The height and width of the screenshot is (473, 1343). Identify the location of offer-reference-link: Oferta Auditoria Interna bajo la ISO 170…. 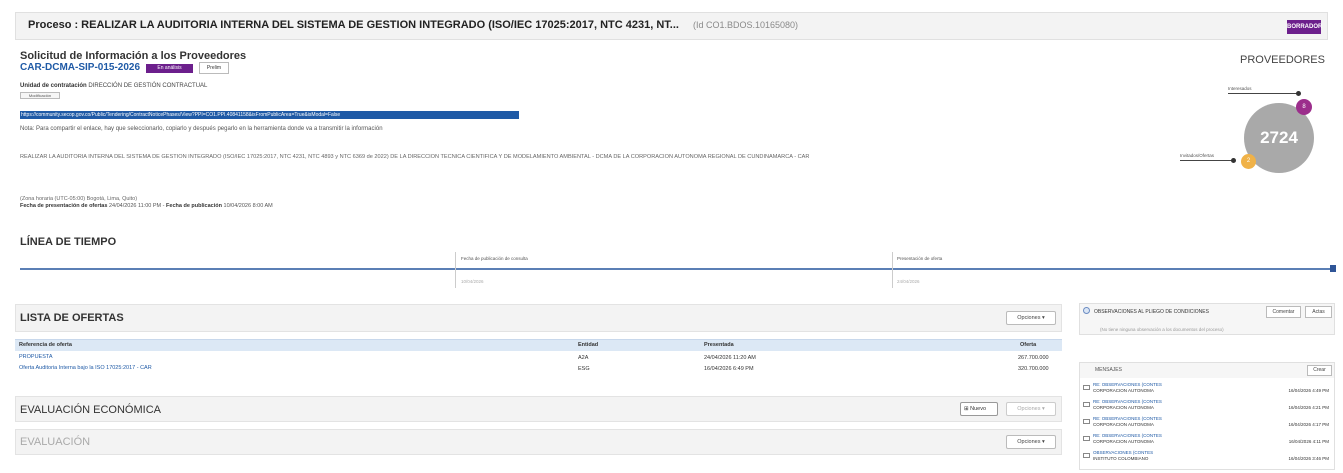
(85, 368).